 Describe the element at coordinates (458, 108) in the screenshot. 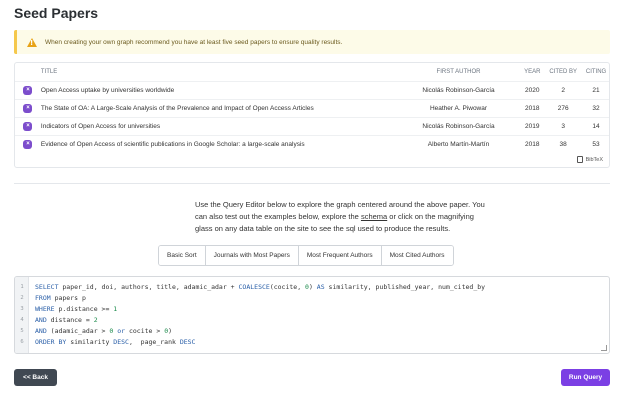

I see `row-author: Heather A. Piwowar` at that location.